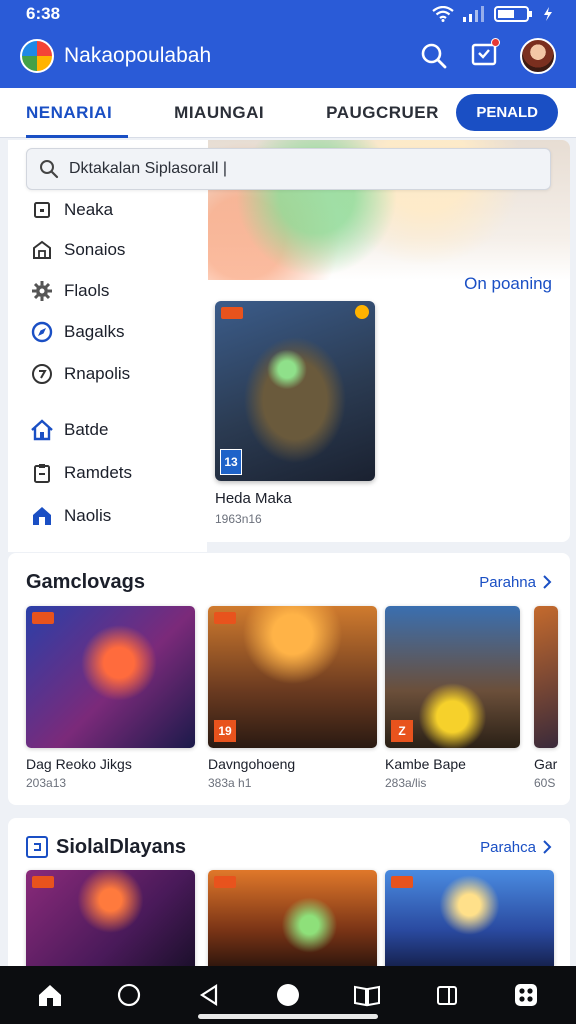 Image resolution: width=576 pixels, height=1024 pixels. I want to click on menu-item-rnapolis: Rnapolis, so click(107, 374).